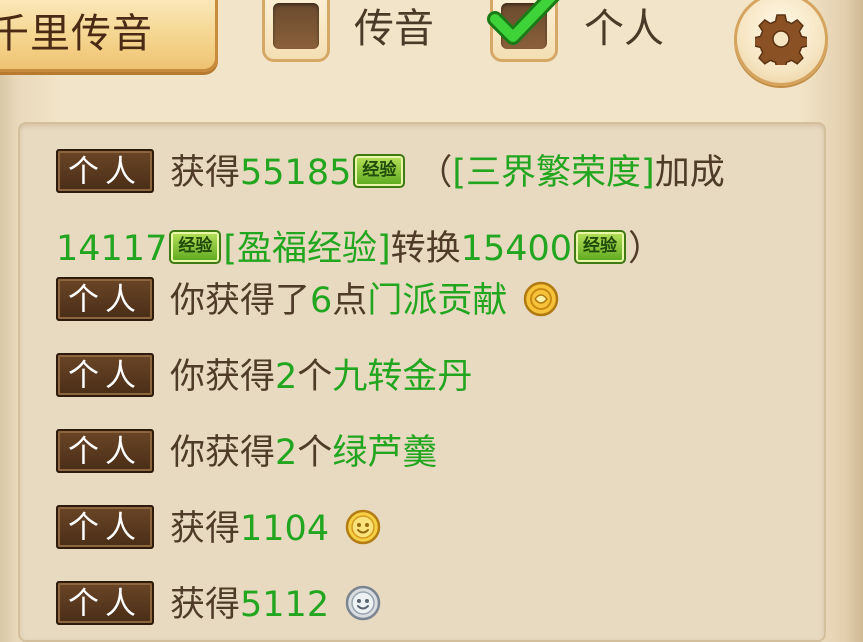 This screenshot has height=642, width=863. Describe the element at coordinates (394, 29) in the screenshot. I see `filter-chuanyin-label: 传音` at that location.